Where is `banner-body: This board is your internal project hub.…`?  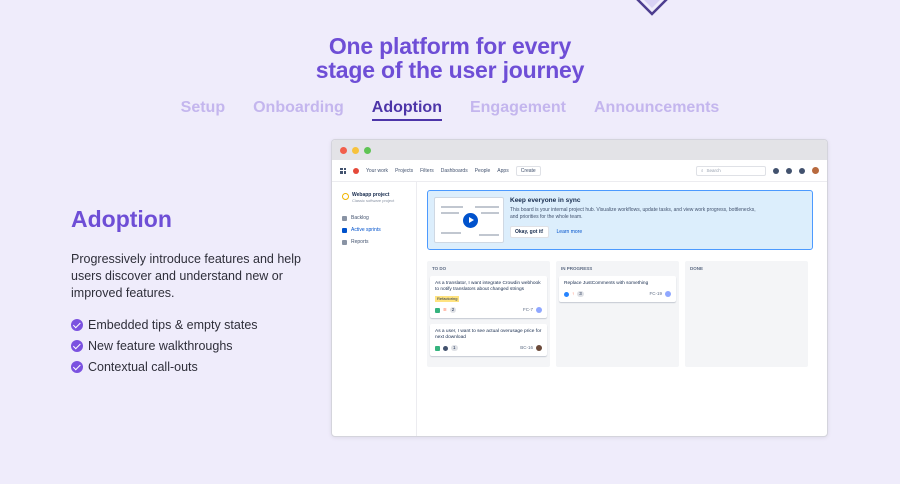
banner-body: This board is your internal project hub.… is located at coordinates (633, 213).